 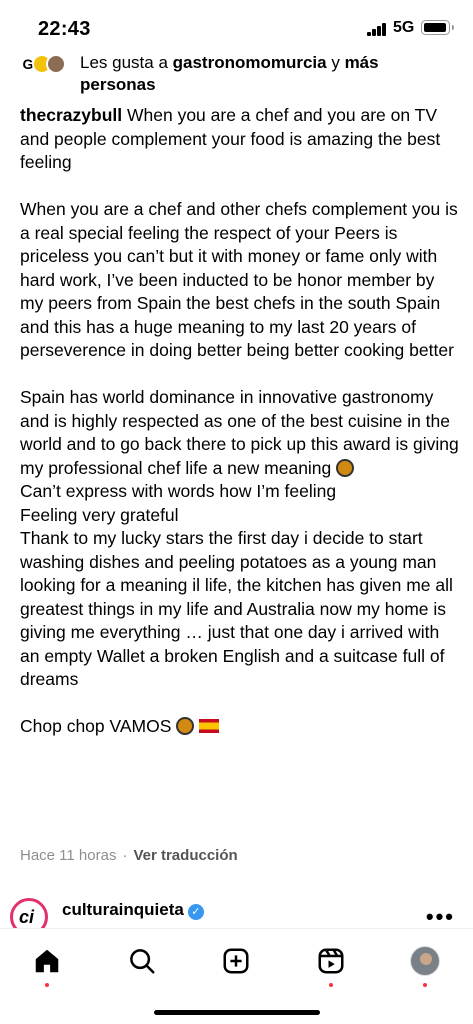 What do you see at coordinates (71, 115) in the screenshot?
I see `caption-username: thecrazybull` at bounding box center [71, 115].